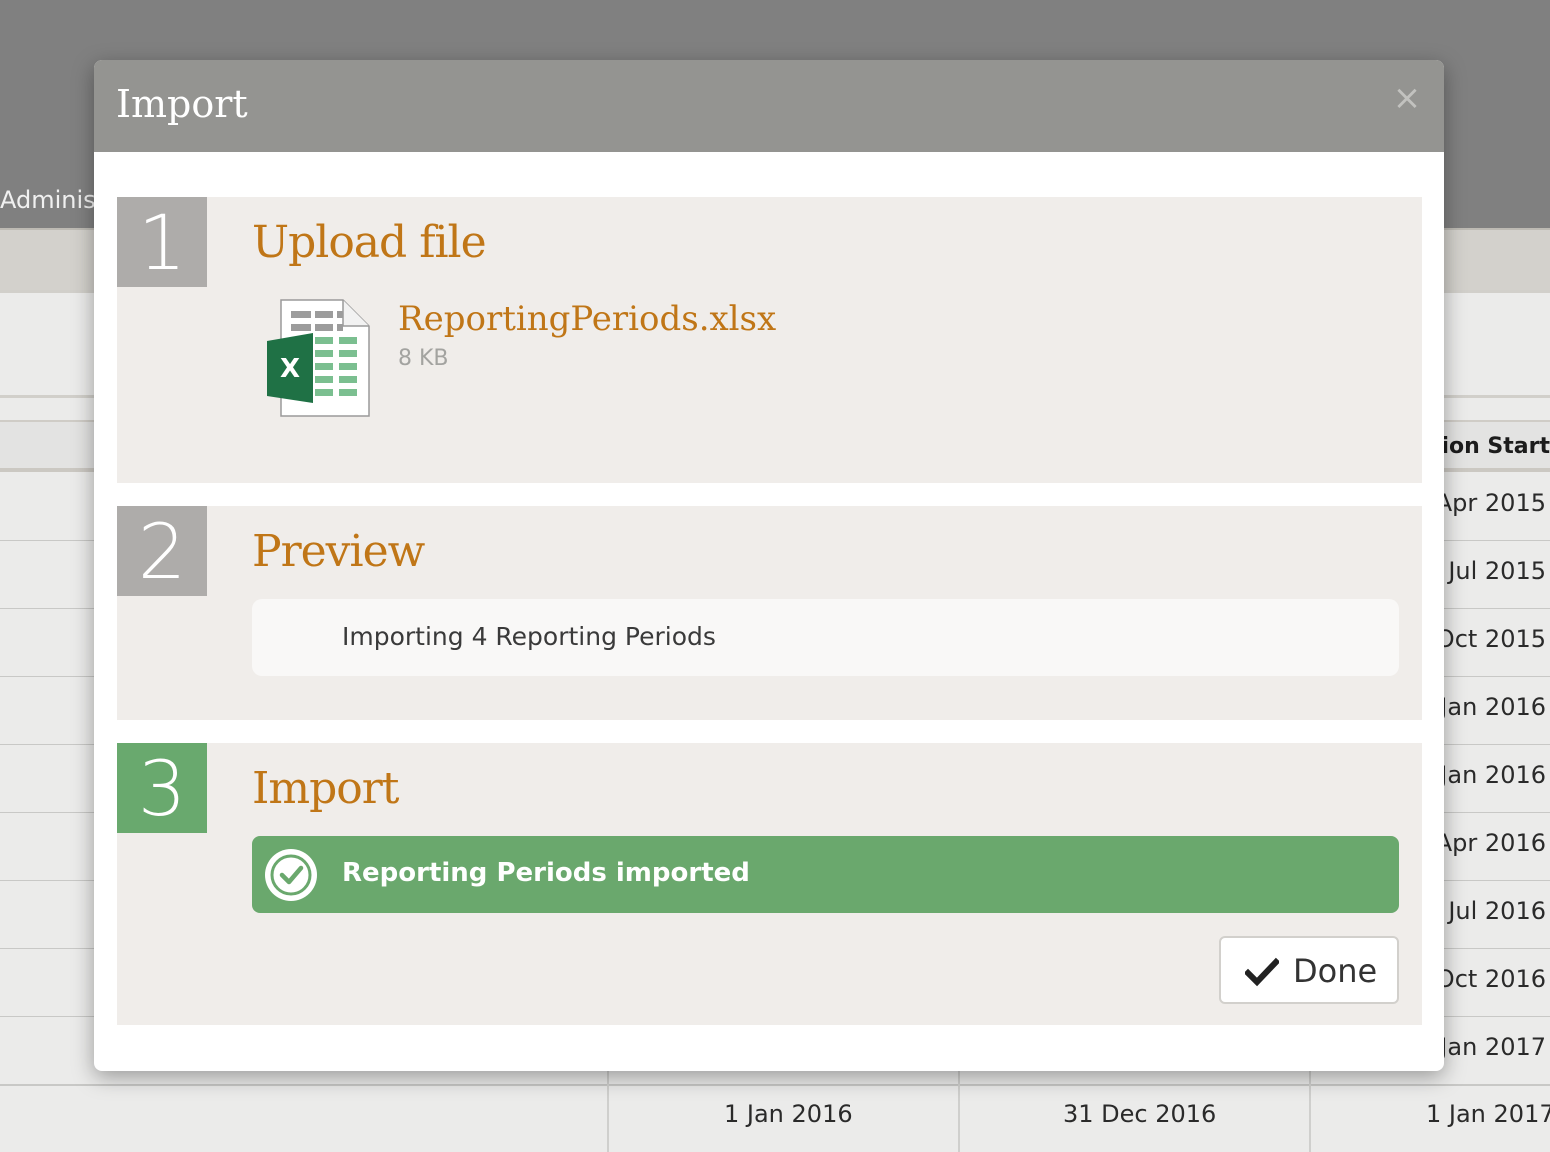 This screenshot has width=1550, height=1152. What do you see at coordinates (162, 788) in the screenshot?
I see `step-number: 3` at bounding box center [162, 788].